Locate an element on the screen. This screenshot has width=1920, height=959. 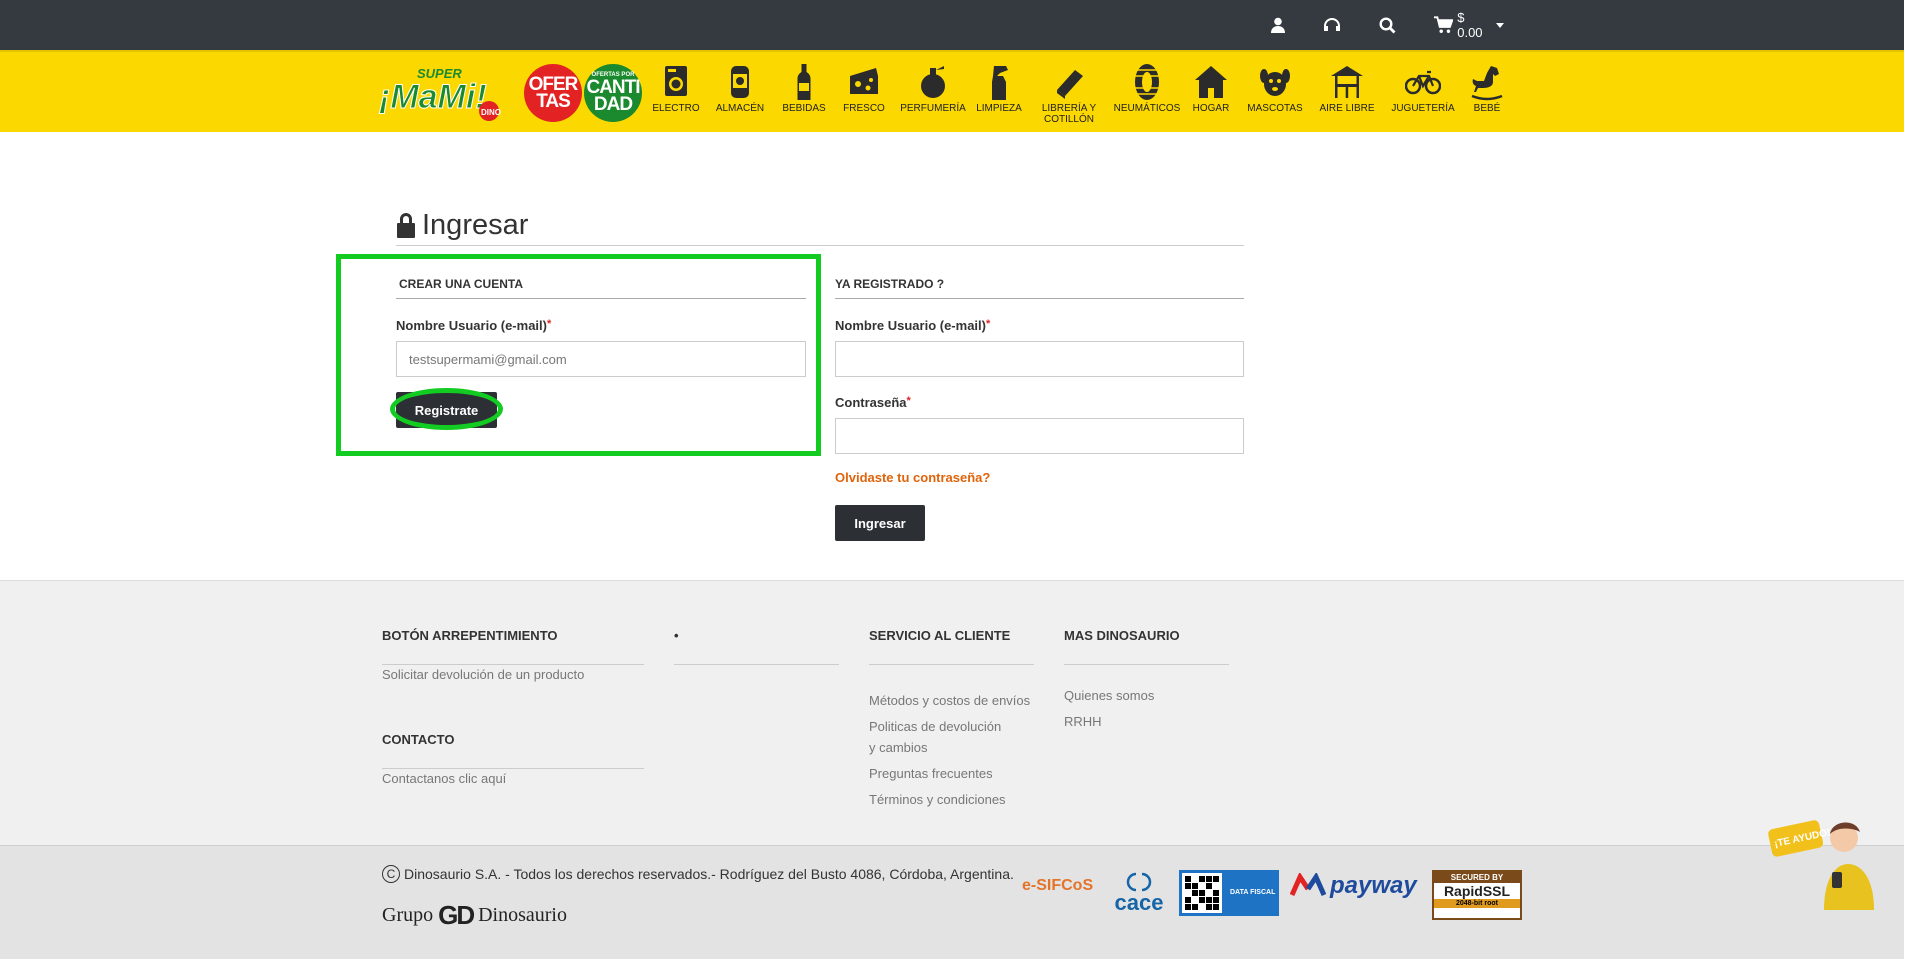
register-email-input is located at coordinates (601, 359).